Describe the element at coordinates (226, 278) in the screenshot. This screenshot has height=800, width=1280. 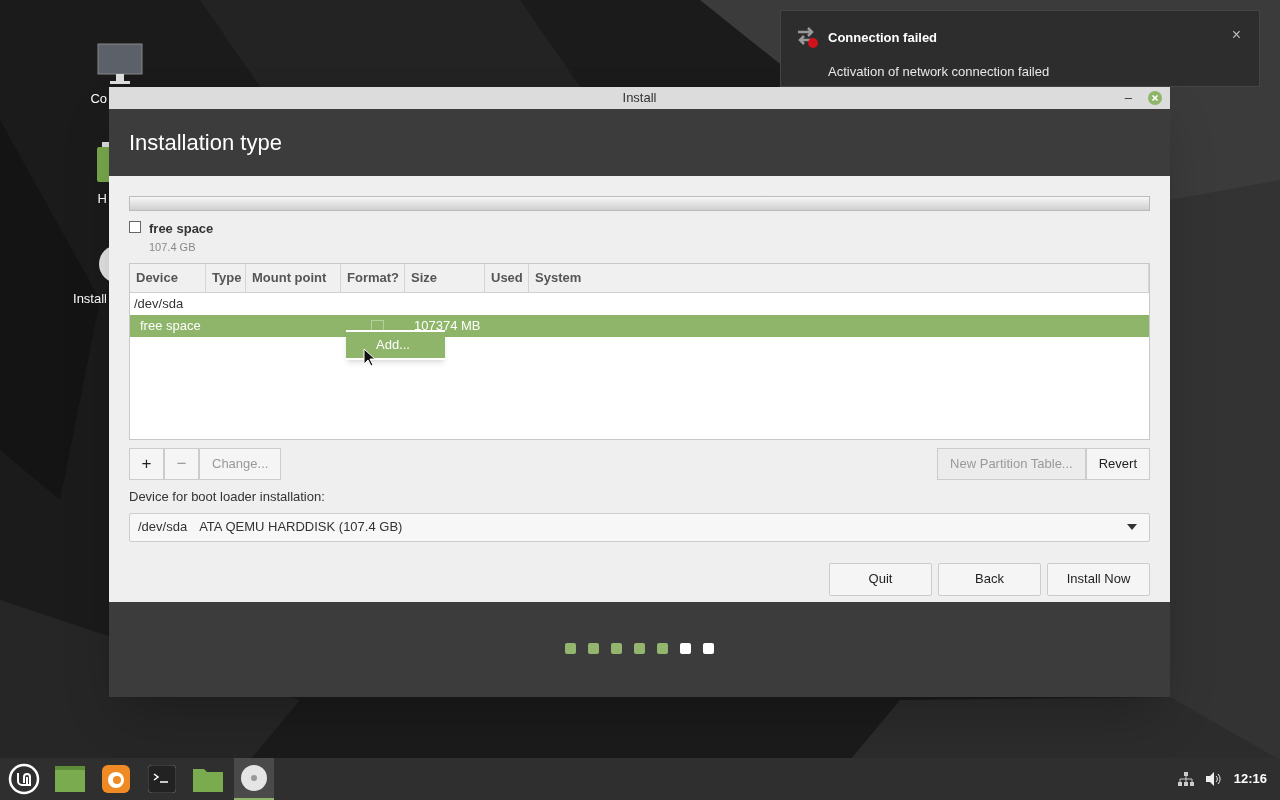
I see `column-header: Type` at that location.